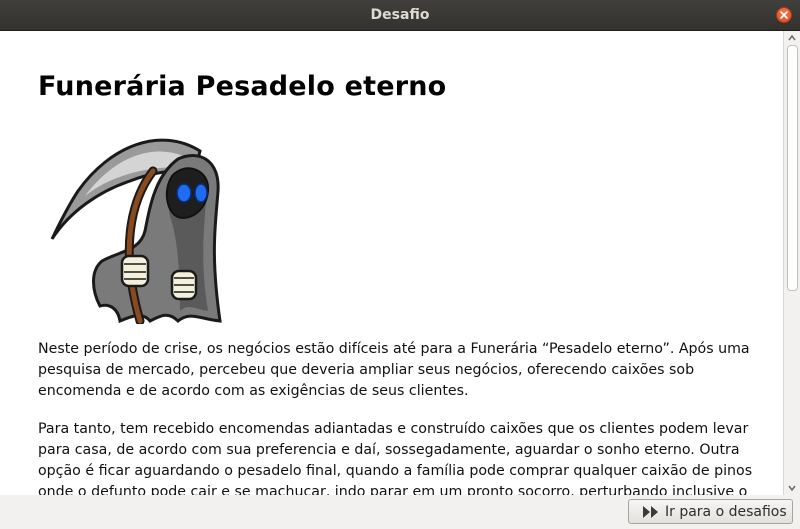 The width and height of the screenshot is (800, 529). Describe the element at coordinates (400, 512) in the screenshot. I see `bottom-bar: Ir para o desafios` at that location.